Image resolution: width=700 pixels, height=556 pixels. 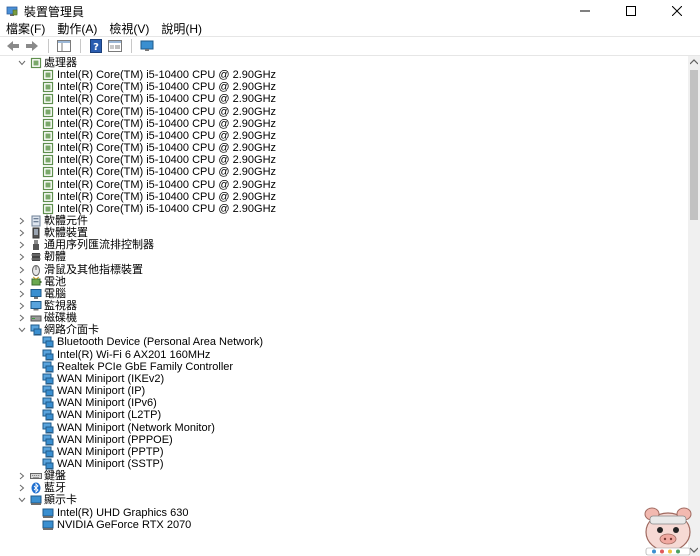 I want to click on tree-category: 電腦, so click(x=340, y=294).